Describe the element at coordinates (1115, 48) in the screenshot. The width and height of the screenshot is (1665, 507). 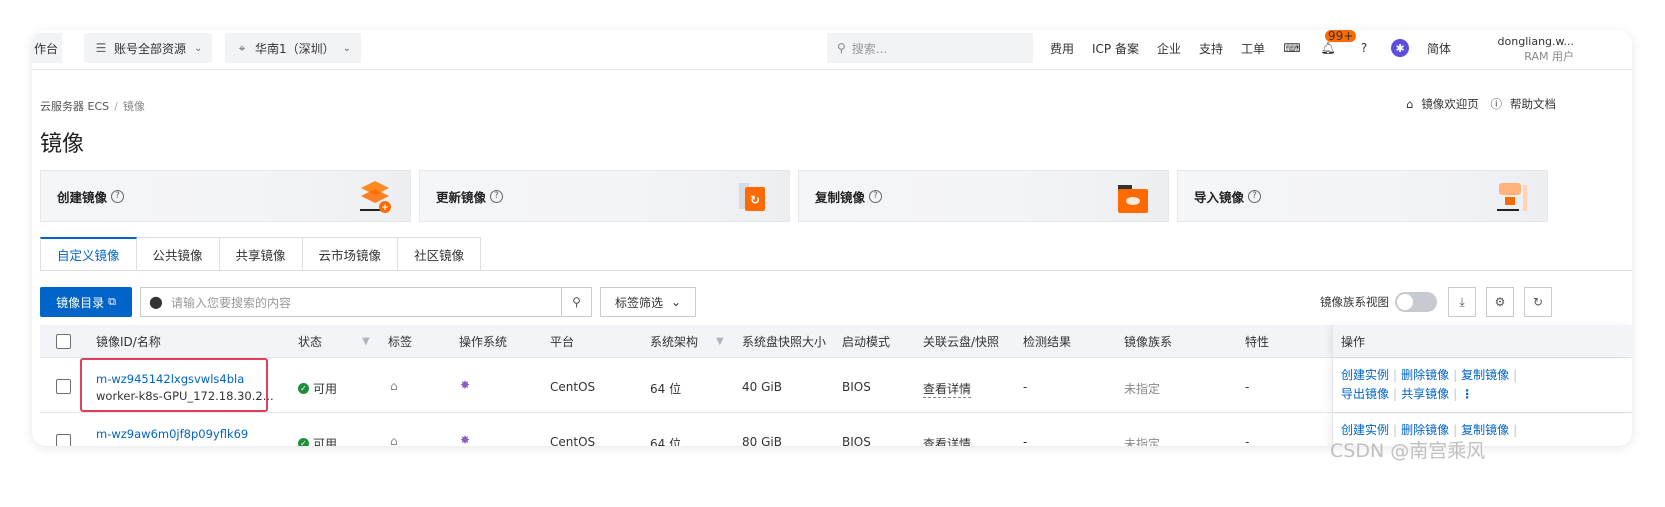
I see `link-icp: ICP 备案` at that location.